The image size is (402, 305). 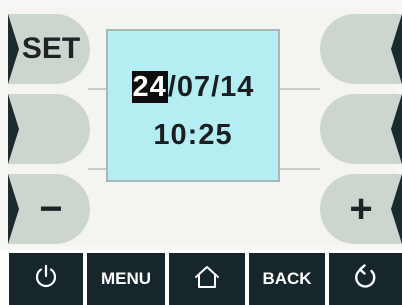 I want to click on home-button, so click(x=207, y=279).